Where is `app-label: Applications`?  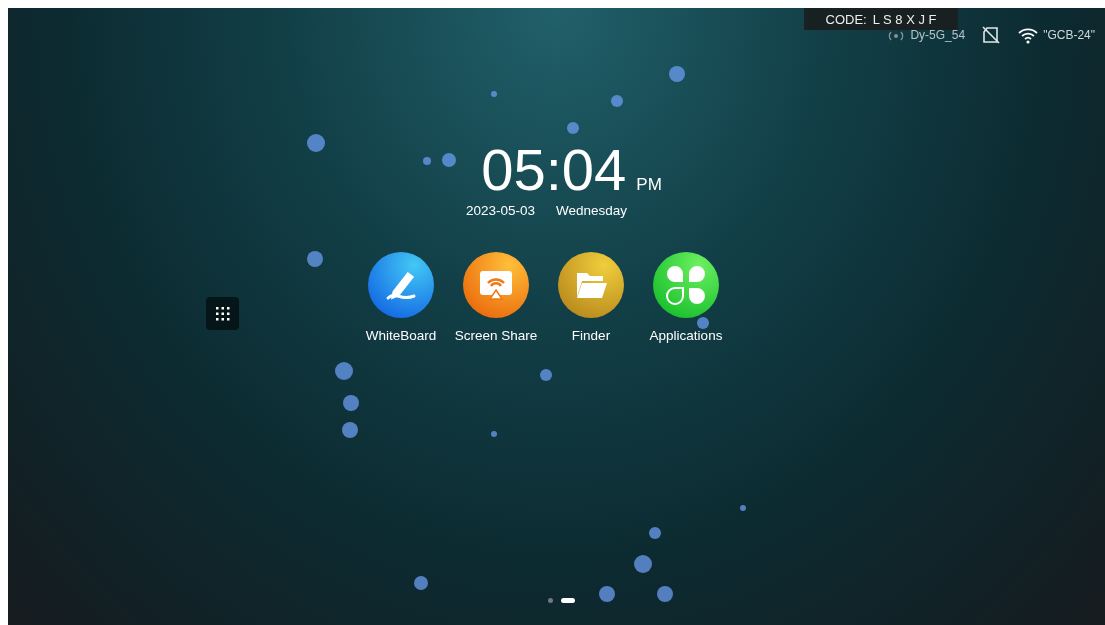 app-label: Applications is located at coordinates (686, 335).